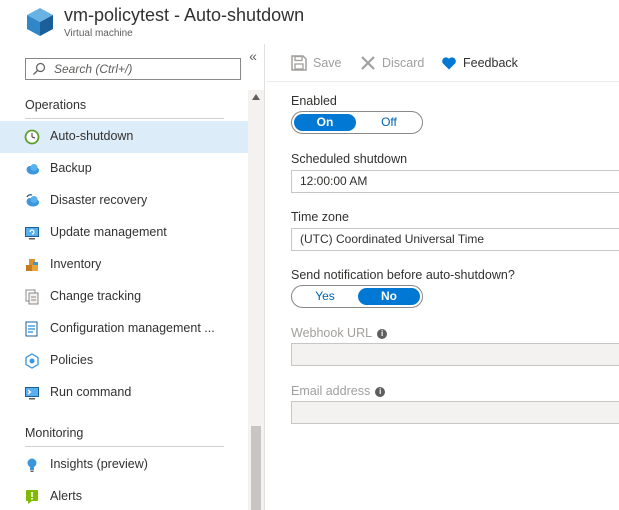 The height and width of the screenshot is (510, 619). I want to click on webhook-url-label: Webhook URL i, so click(339, 333).